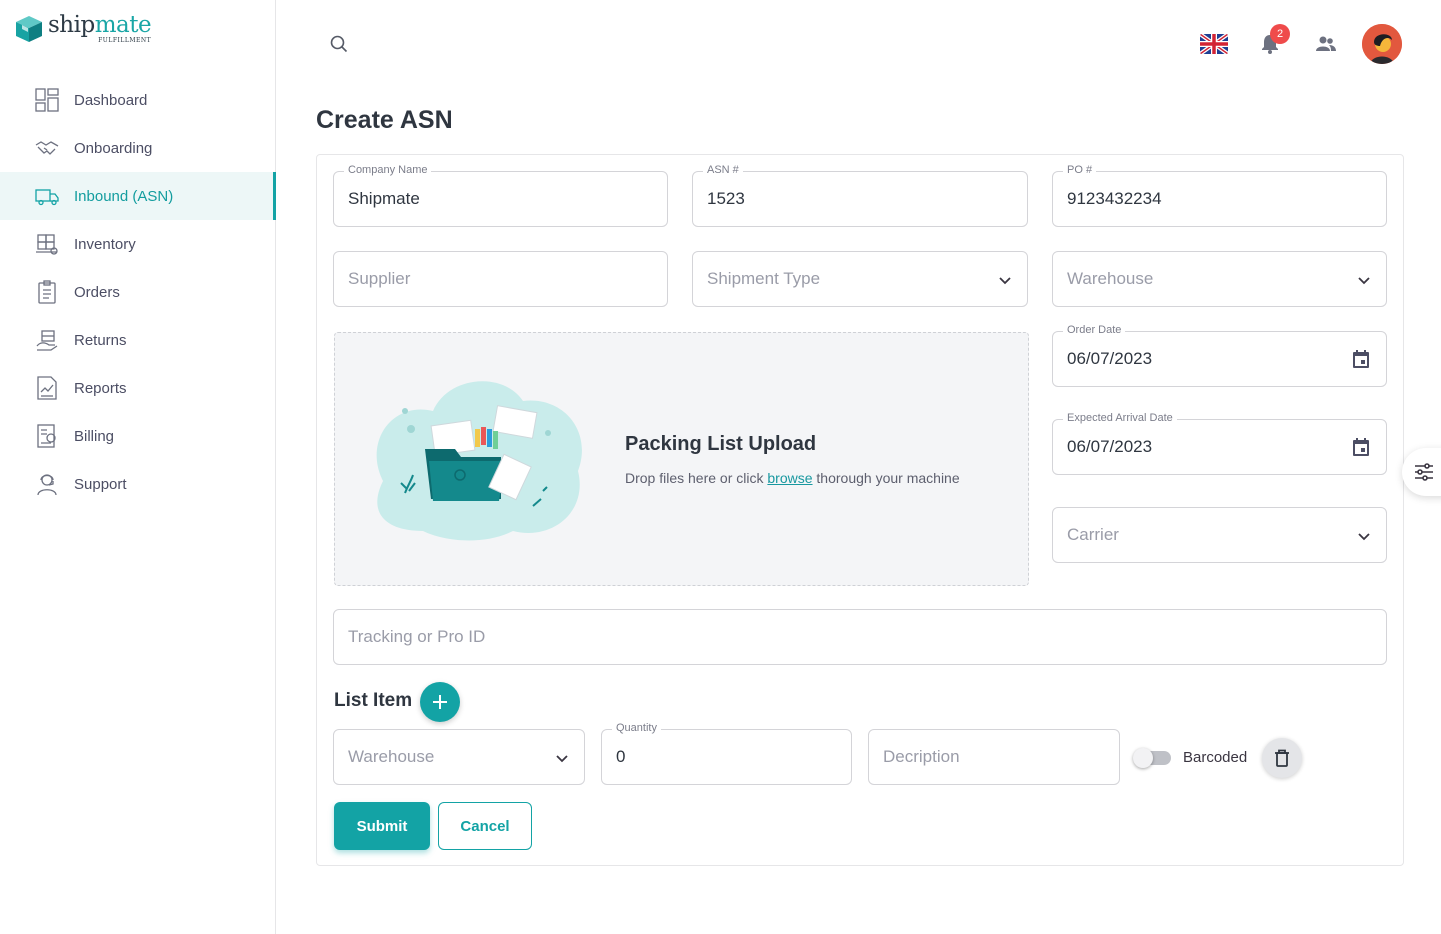  Describe the element at coordinates (47, 196) in the screenshot. I see `truck-icon` at that location.